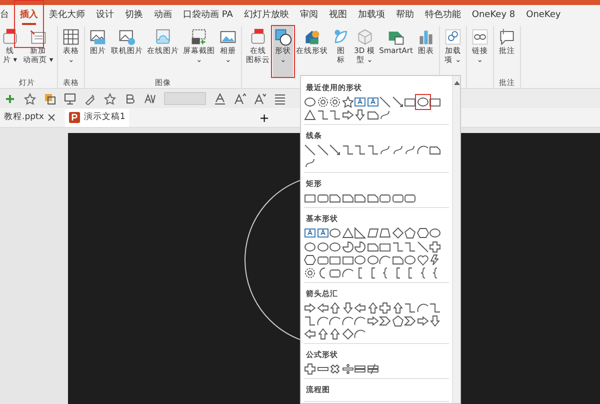 This screenshot has width=600, height=404. Describe the element at coordinates (90, 98) in the screenshot. I see `brush-icon` at that location.